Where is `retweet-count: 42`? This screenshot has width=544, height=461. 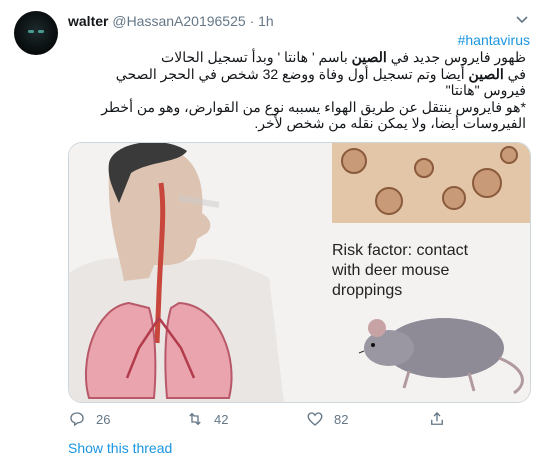
retweet-count: 42 is located at coordinates (221, 419).